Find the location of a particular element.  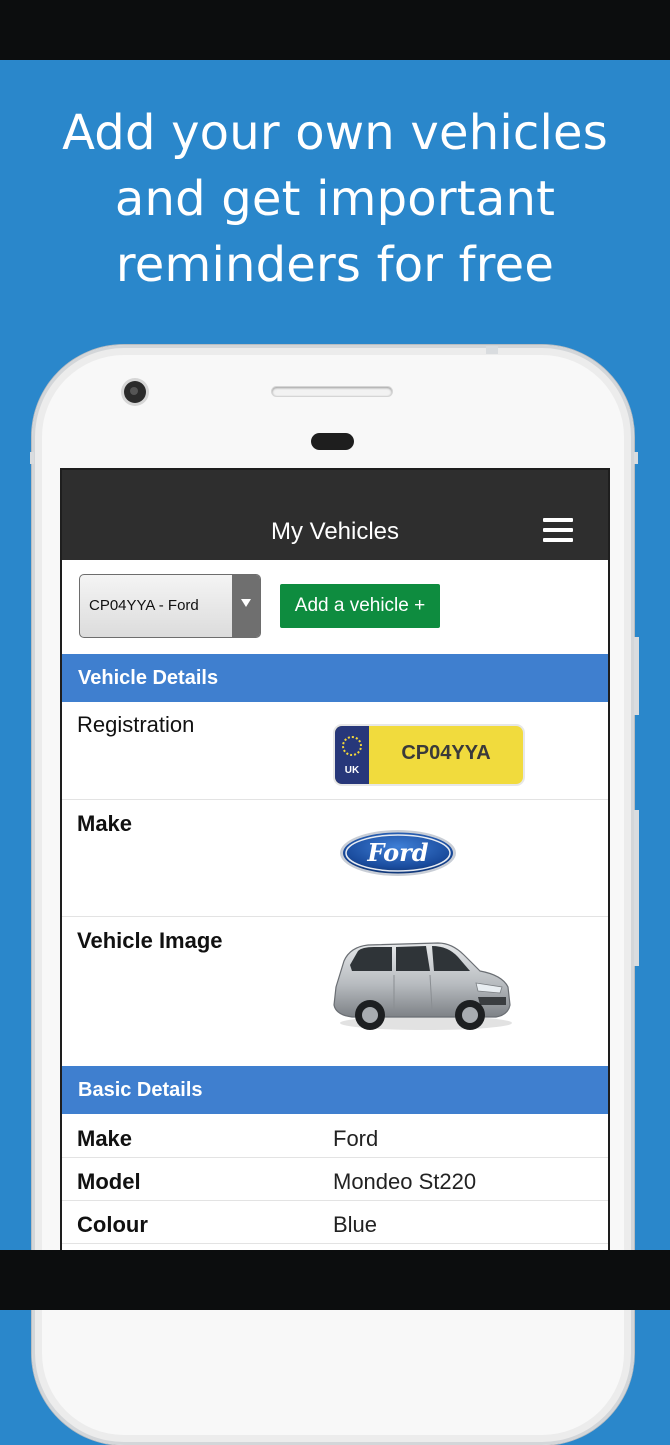

ford-logo-text: Ford is located at coordinates (397, 852).